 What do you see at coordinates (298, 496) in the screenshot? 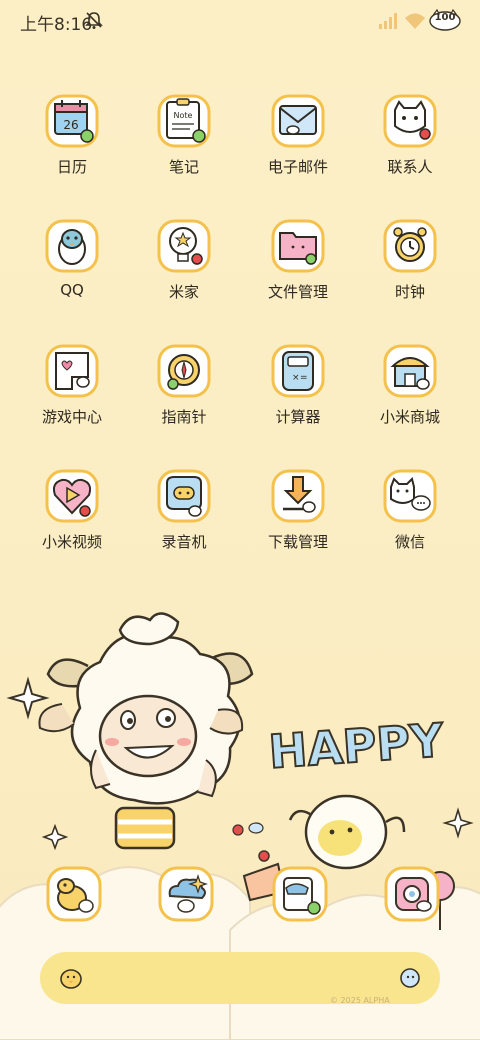
I see `download-icon` at bounding box center [298, 496].